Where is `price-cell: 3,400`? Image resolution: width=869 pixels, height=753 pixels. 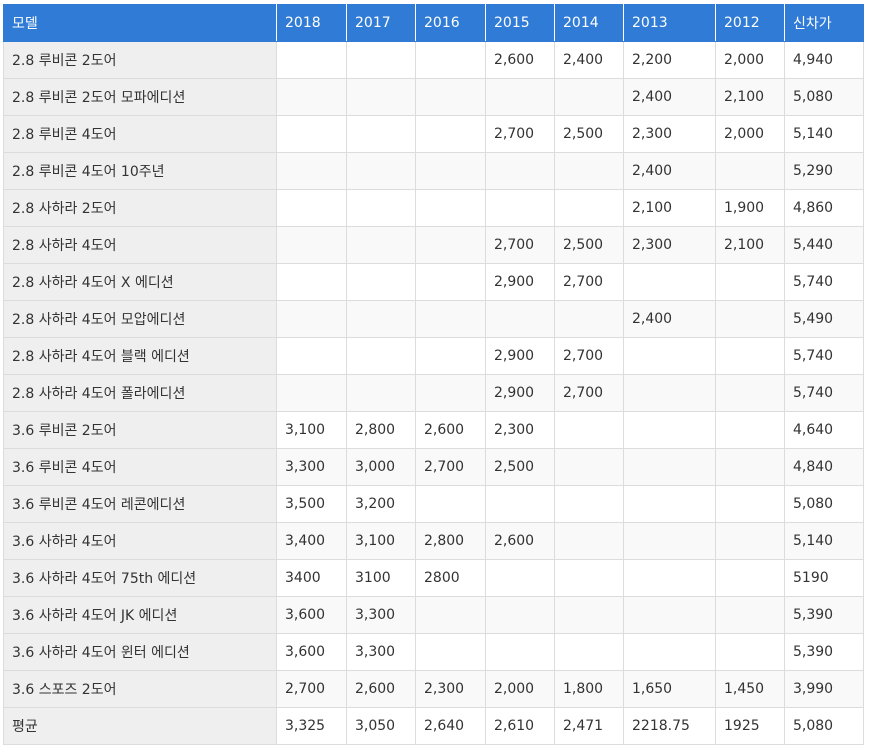 price-cell: 3,400 is located at coordinates (311, 541).